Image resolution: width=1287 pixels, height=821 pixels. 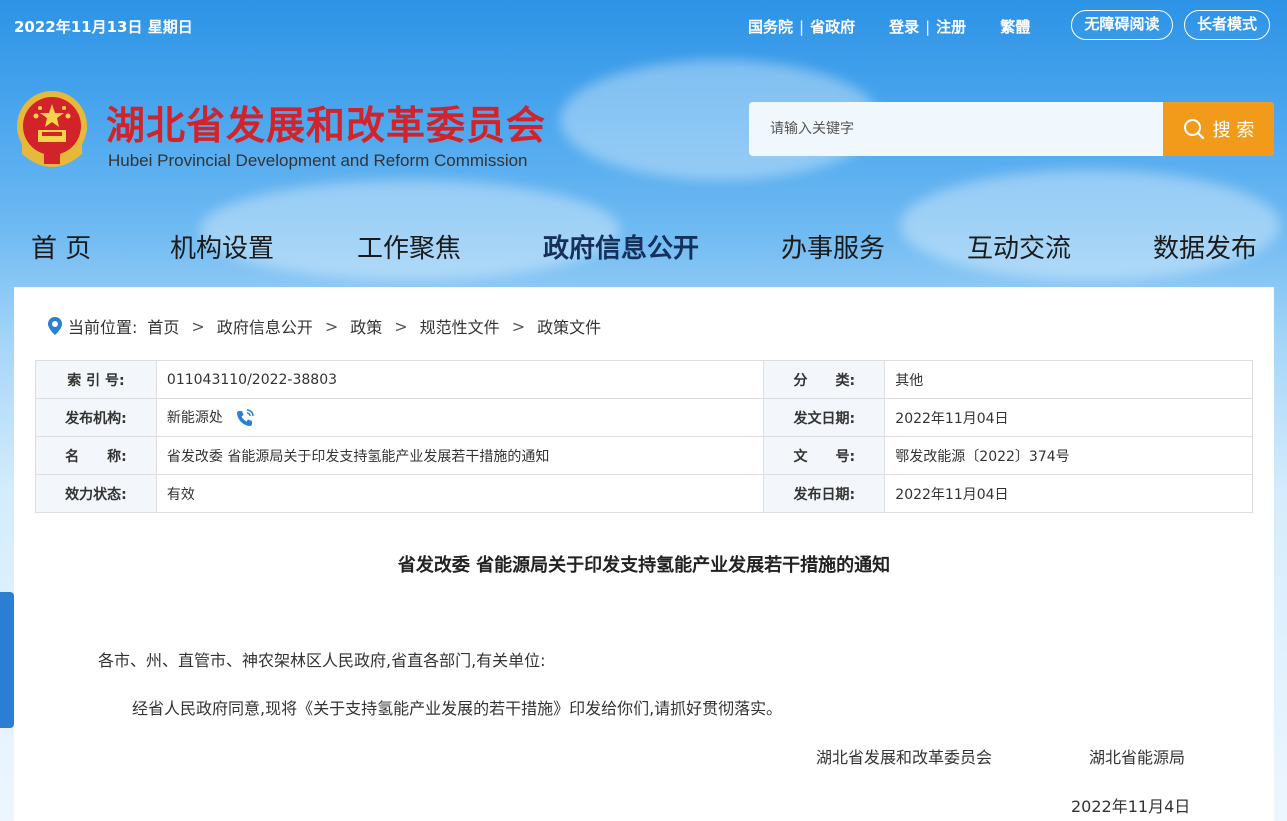 What do you see at coordinates (832, 26) in the screenshot?
I see `link-provincial-gov: 省政府` at bounding box center [832, 26].